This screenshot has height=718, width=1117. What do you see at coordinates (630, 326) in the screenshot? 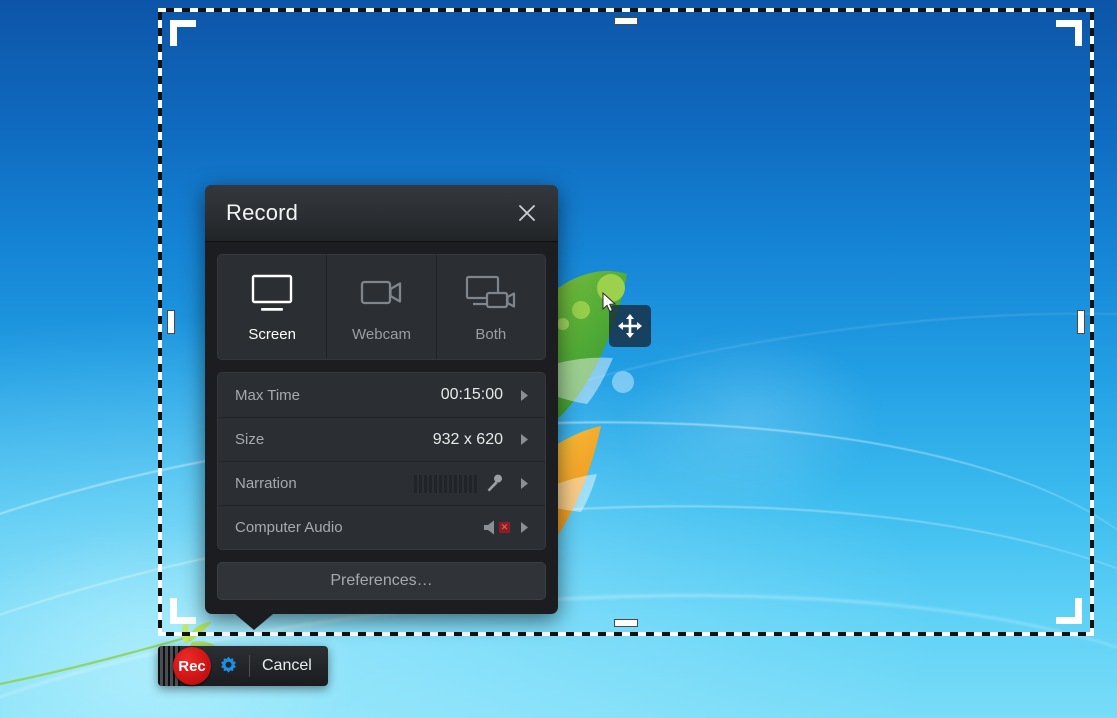
I see `move-arrows-icon` at bounding box center [630, 326].